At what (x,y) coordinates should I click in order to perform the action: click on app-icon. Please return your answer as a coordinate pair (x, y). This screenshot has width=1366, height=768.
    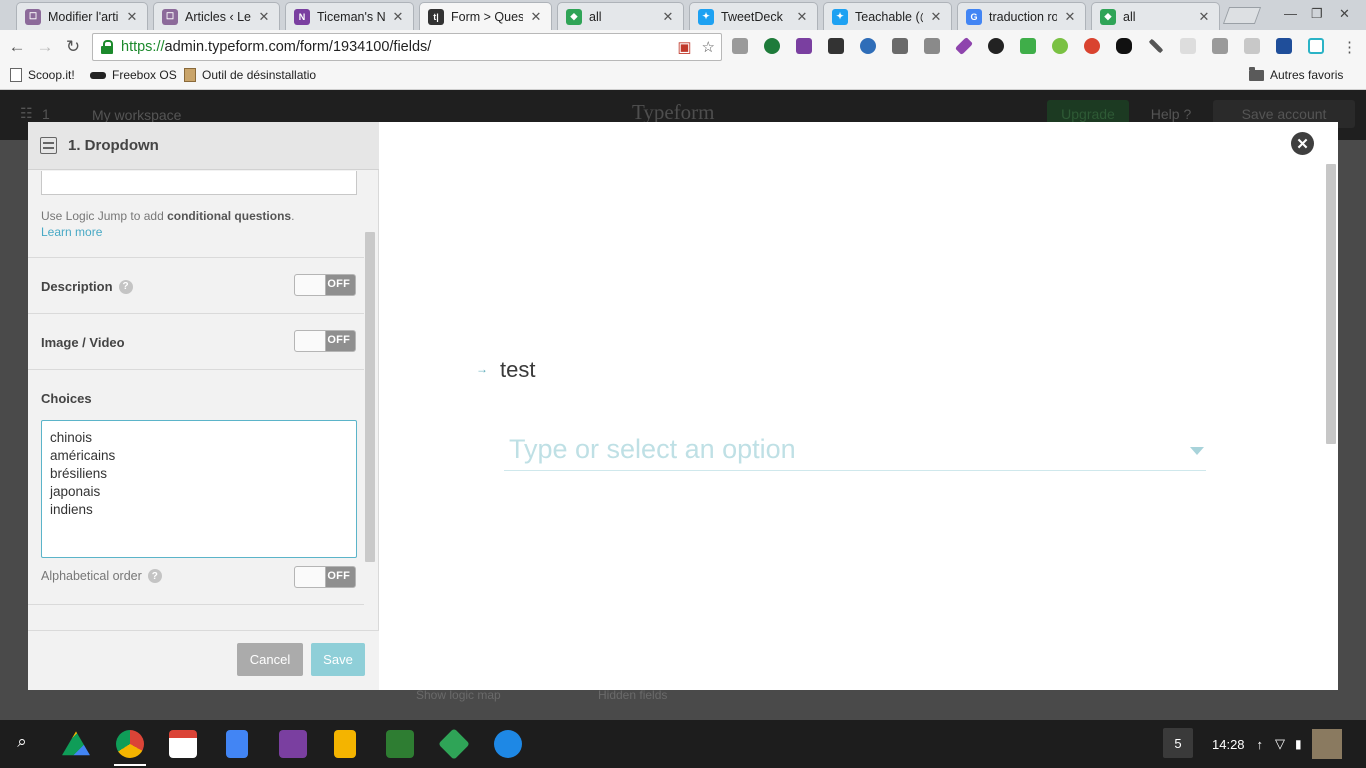
    Looking at the image, I should click on (400, 744).